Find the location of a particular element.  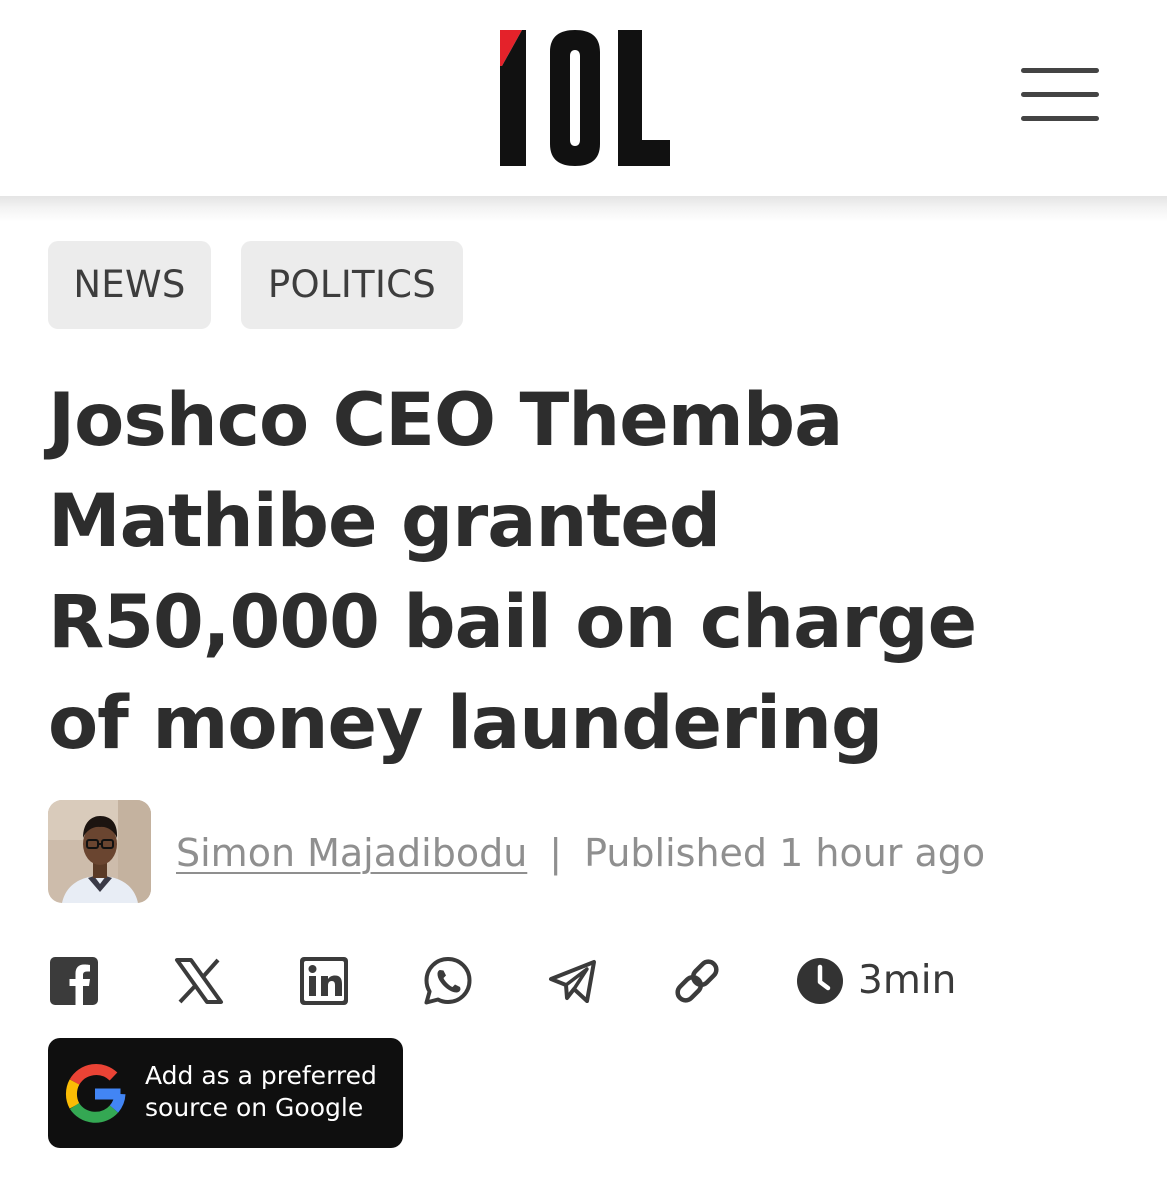

telegram-icon is located at coordinates (573, 981).